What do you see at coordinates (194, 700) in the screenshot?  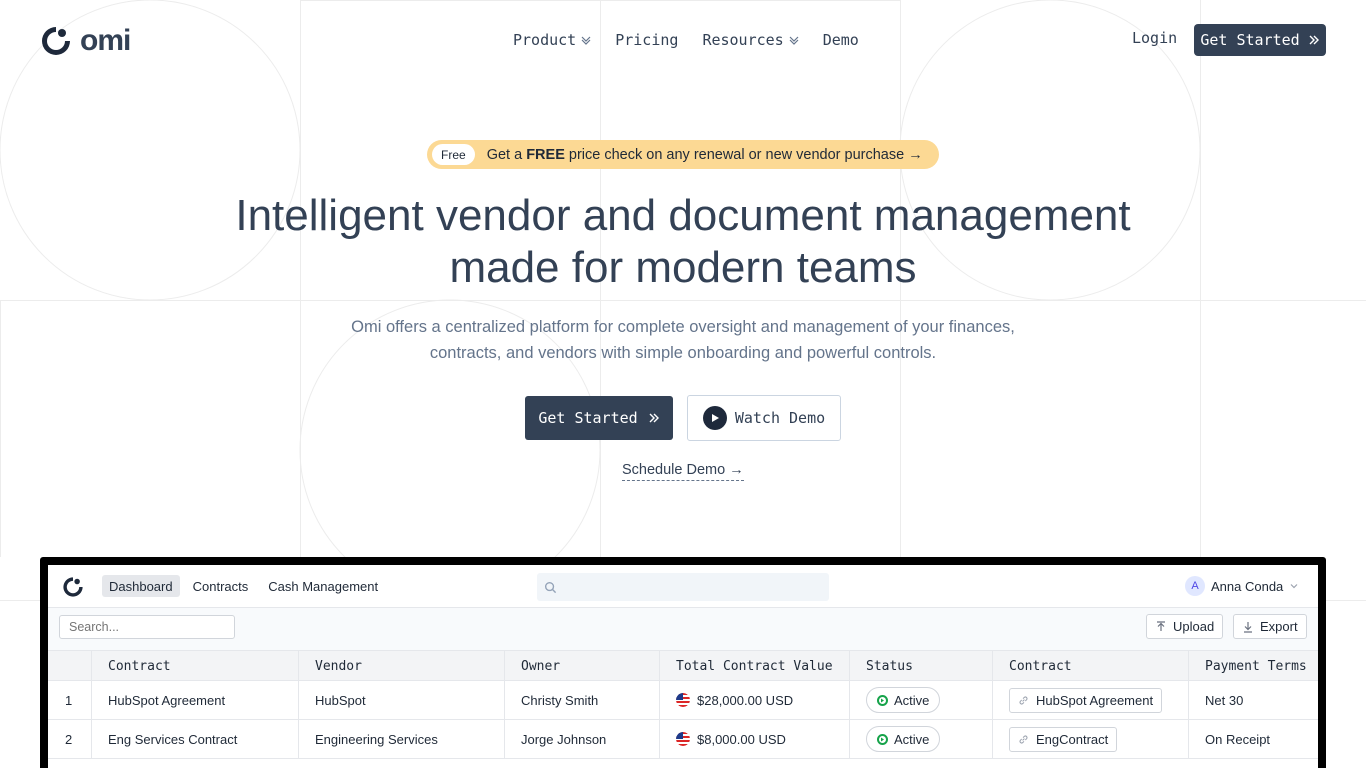 I see `cell-contract: HubSpot Agreement` at bounding box center [194, 700].